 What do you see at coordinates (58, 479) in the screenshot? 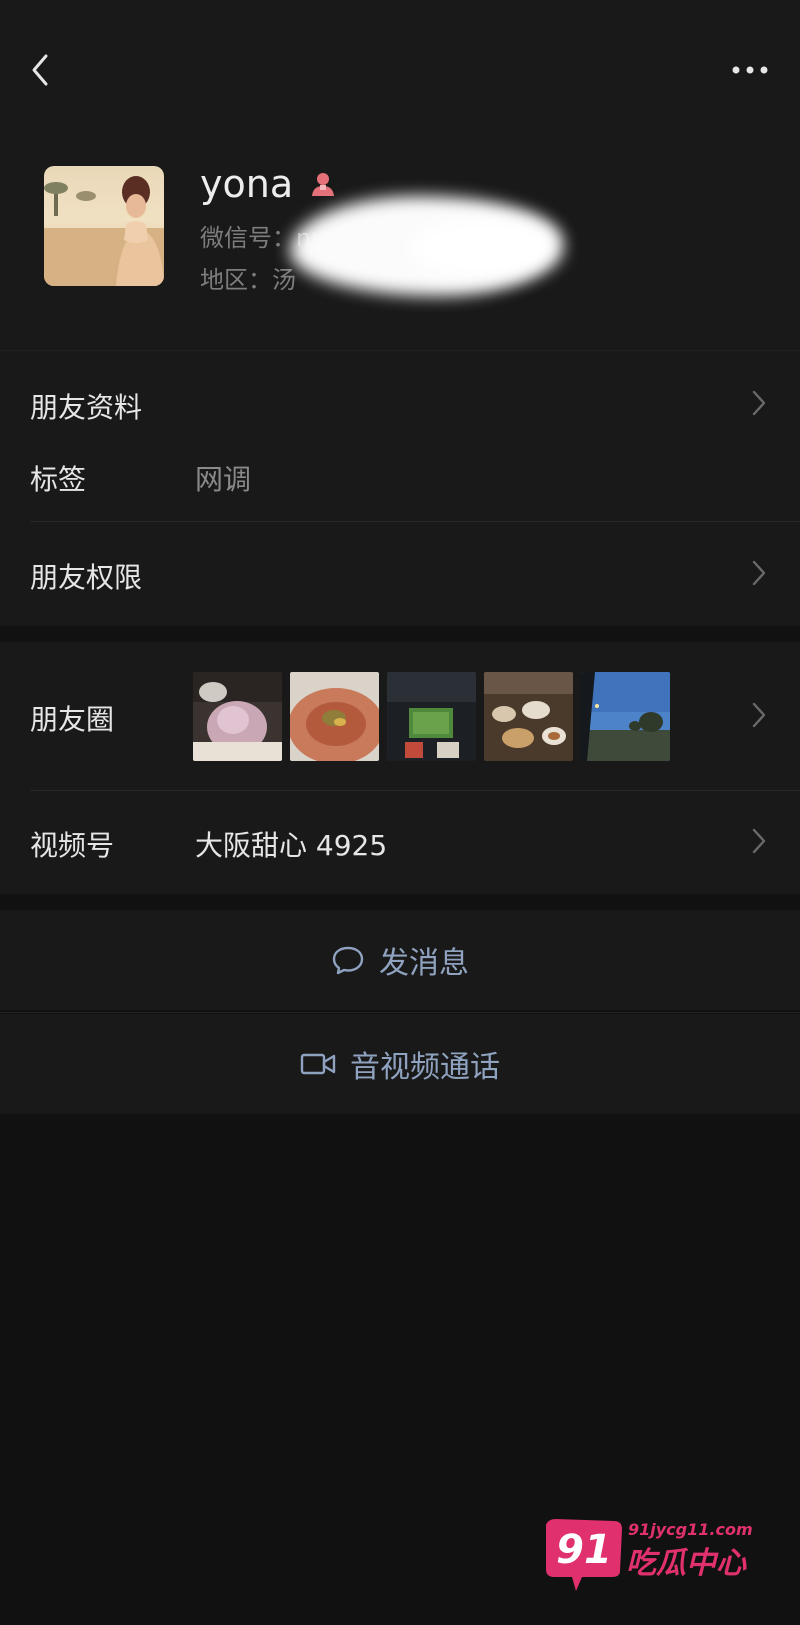
I see `tags-label: 标签` at bounding box center [58, 479].